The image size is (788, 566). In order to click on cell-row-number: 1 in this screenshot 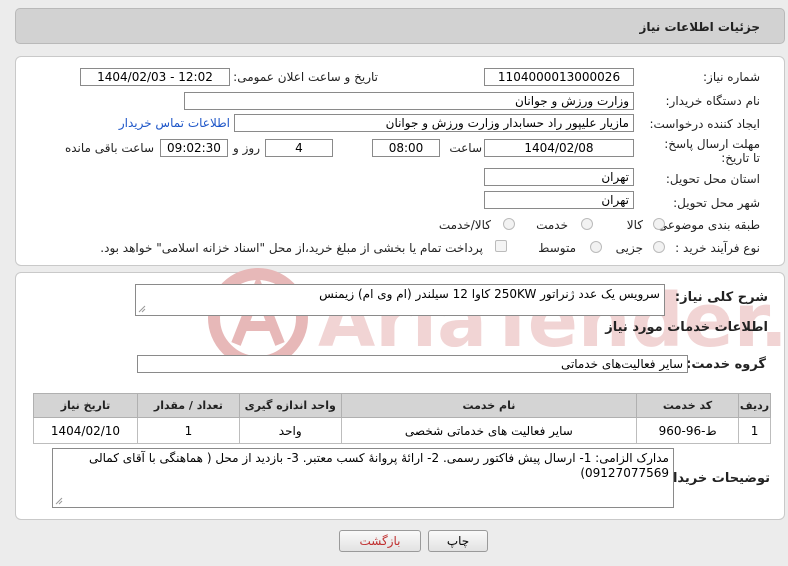, I will do `click(754, 430)`.